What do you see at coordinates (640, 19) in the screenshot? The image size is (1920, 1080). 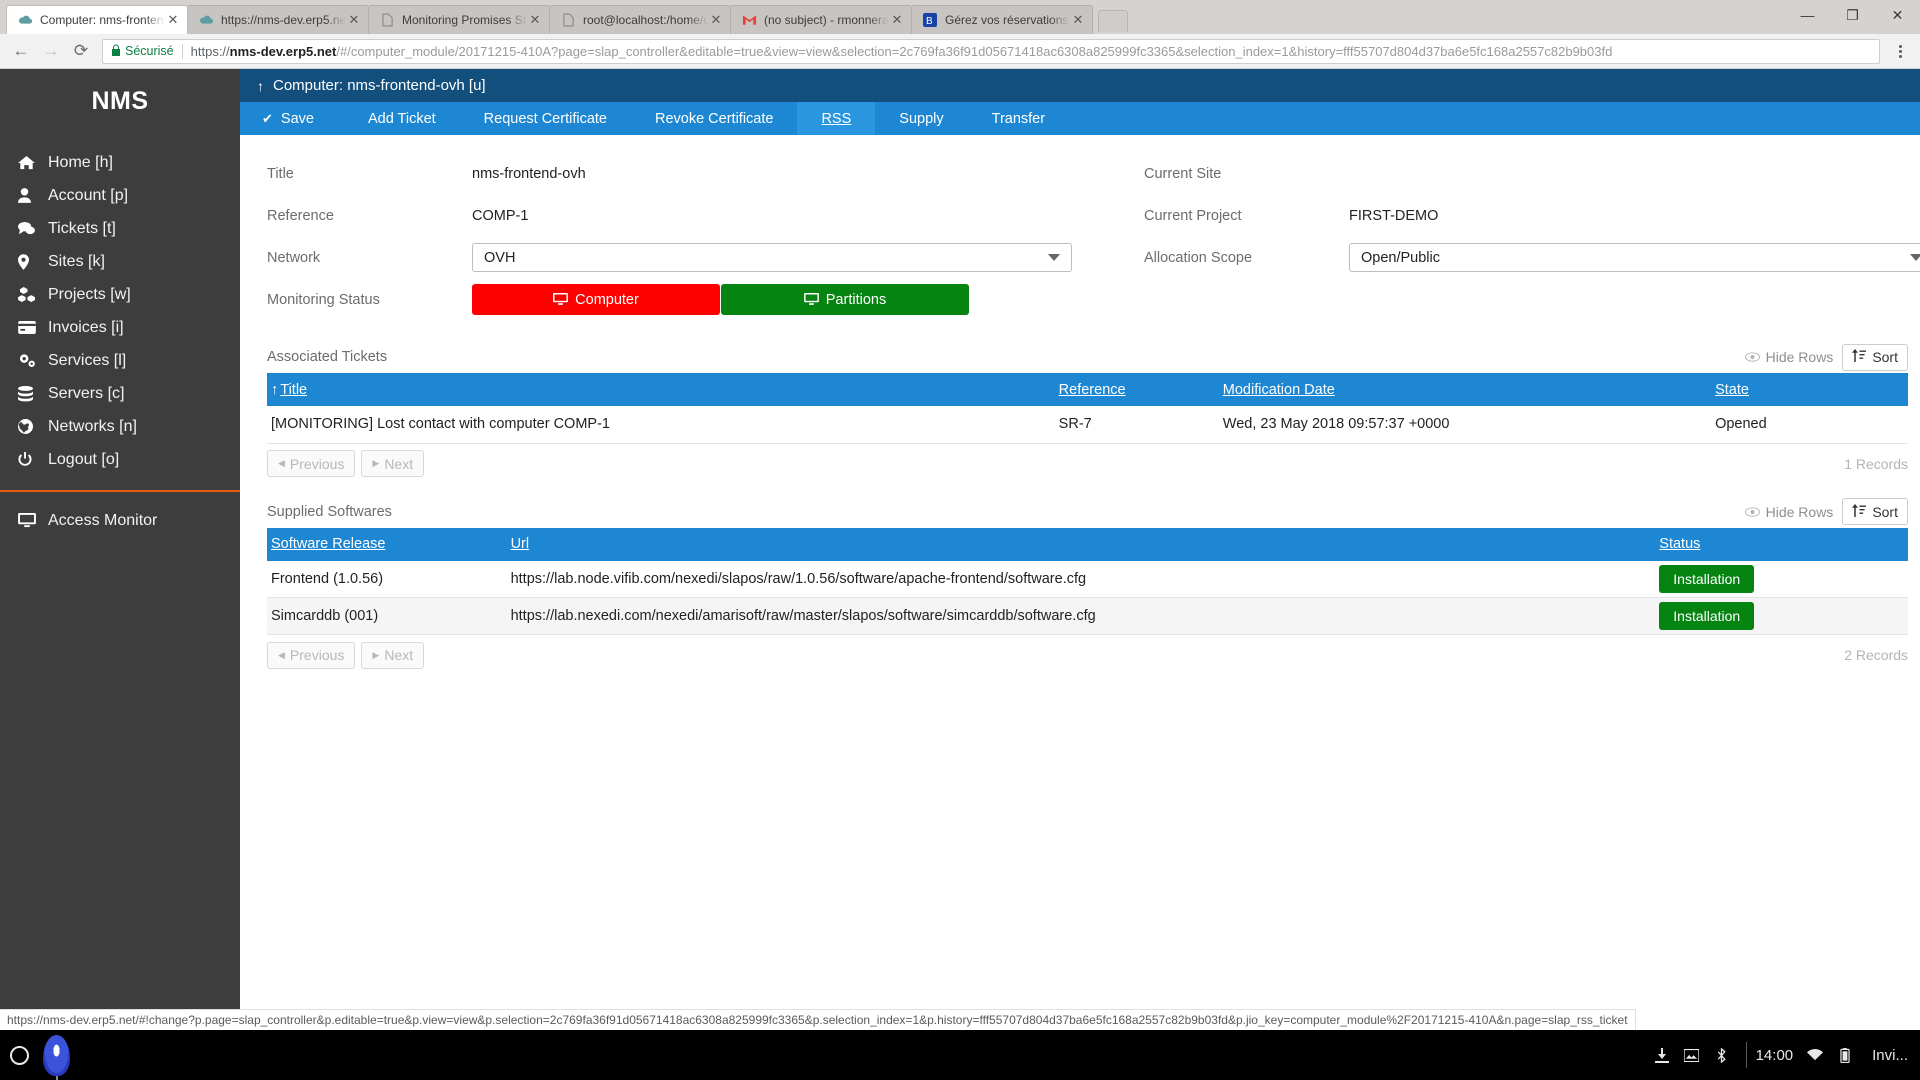 I see `browser-tab-4: root@localhost:/home/c ✕` at bounding box center [640, 19].